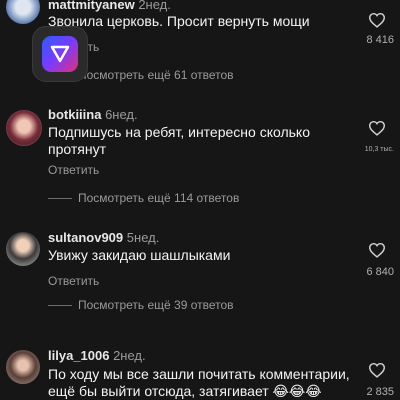 The width and height of the screenshot is (400, 400). What do you see at coordinates (156, 75) in the screenshot?
I see `view-more-replies-label: Посмотреть ещё 61 ответов` at bounding box center [156, 75].